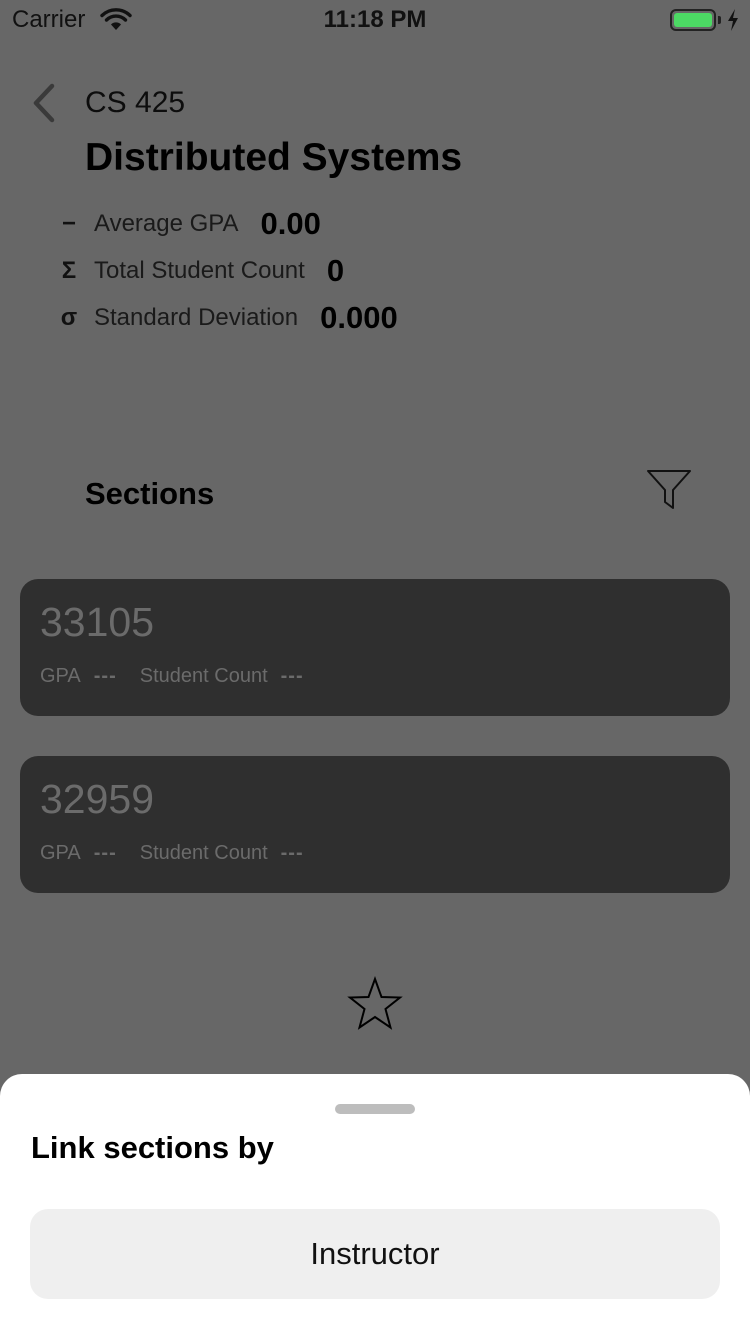 This screenshot has height=1334, width=750. I want to click on favorite-button, so click(375, 1004).